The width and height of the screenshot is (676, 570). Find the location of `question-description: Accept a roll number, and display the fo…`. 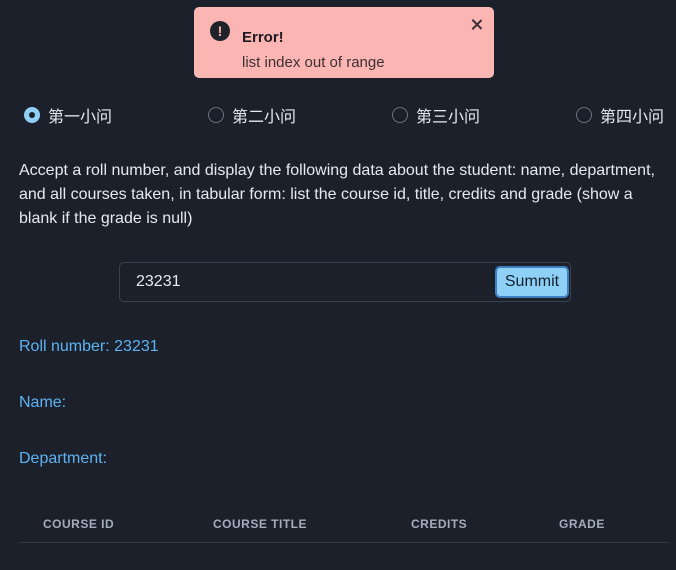

question-description: Accept a roll number, and display the fo… is located at coordinates (337, 194).